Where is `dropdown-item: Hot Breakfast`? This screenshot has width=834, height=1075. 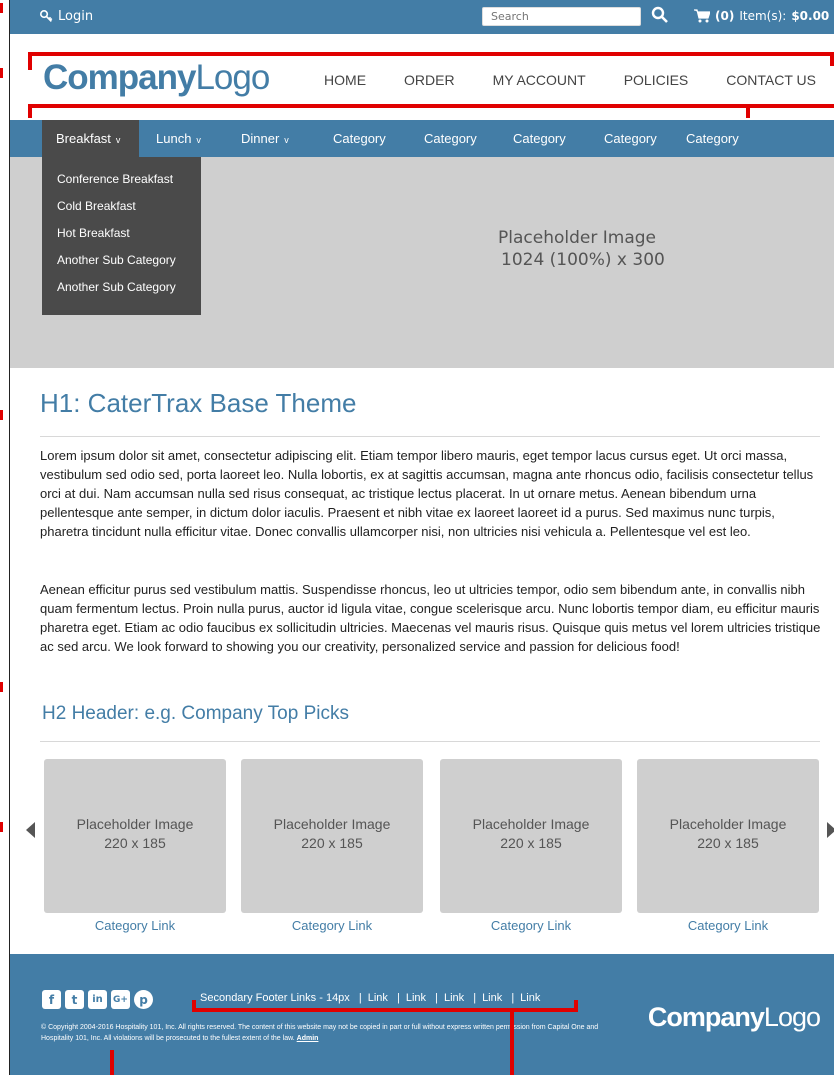 dropdown-item: Hot Breakfast is located at coordinates (121, 233).